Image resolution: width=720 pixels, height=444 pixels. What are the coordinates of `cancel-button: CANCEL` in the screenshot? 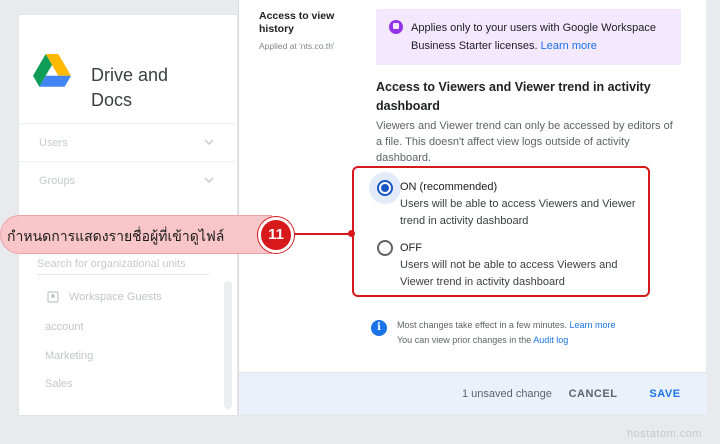 It's located at (593, 394).